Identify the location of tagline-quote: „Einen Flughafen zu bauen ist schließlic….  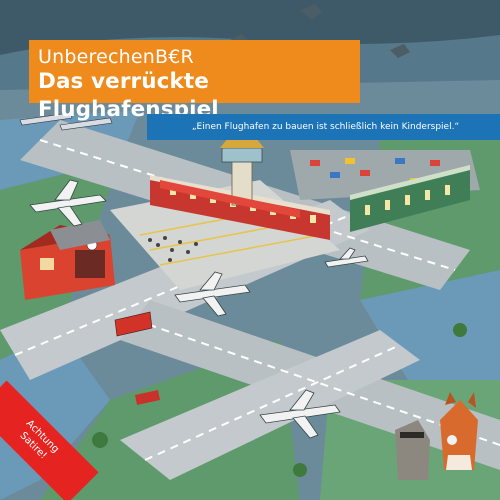
(323, 127).